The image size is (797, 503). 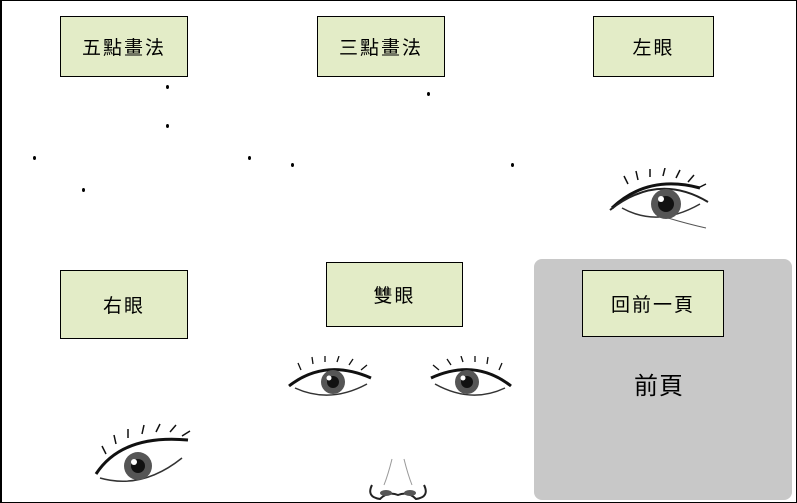 I want to click on right-eye-image, so click(x=142, y=452).